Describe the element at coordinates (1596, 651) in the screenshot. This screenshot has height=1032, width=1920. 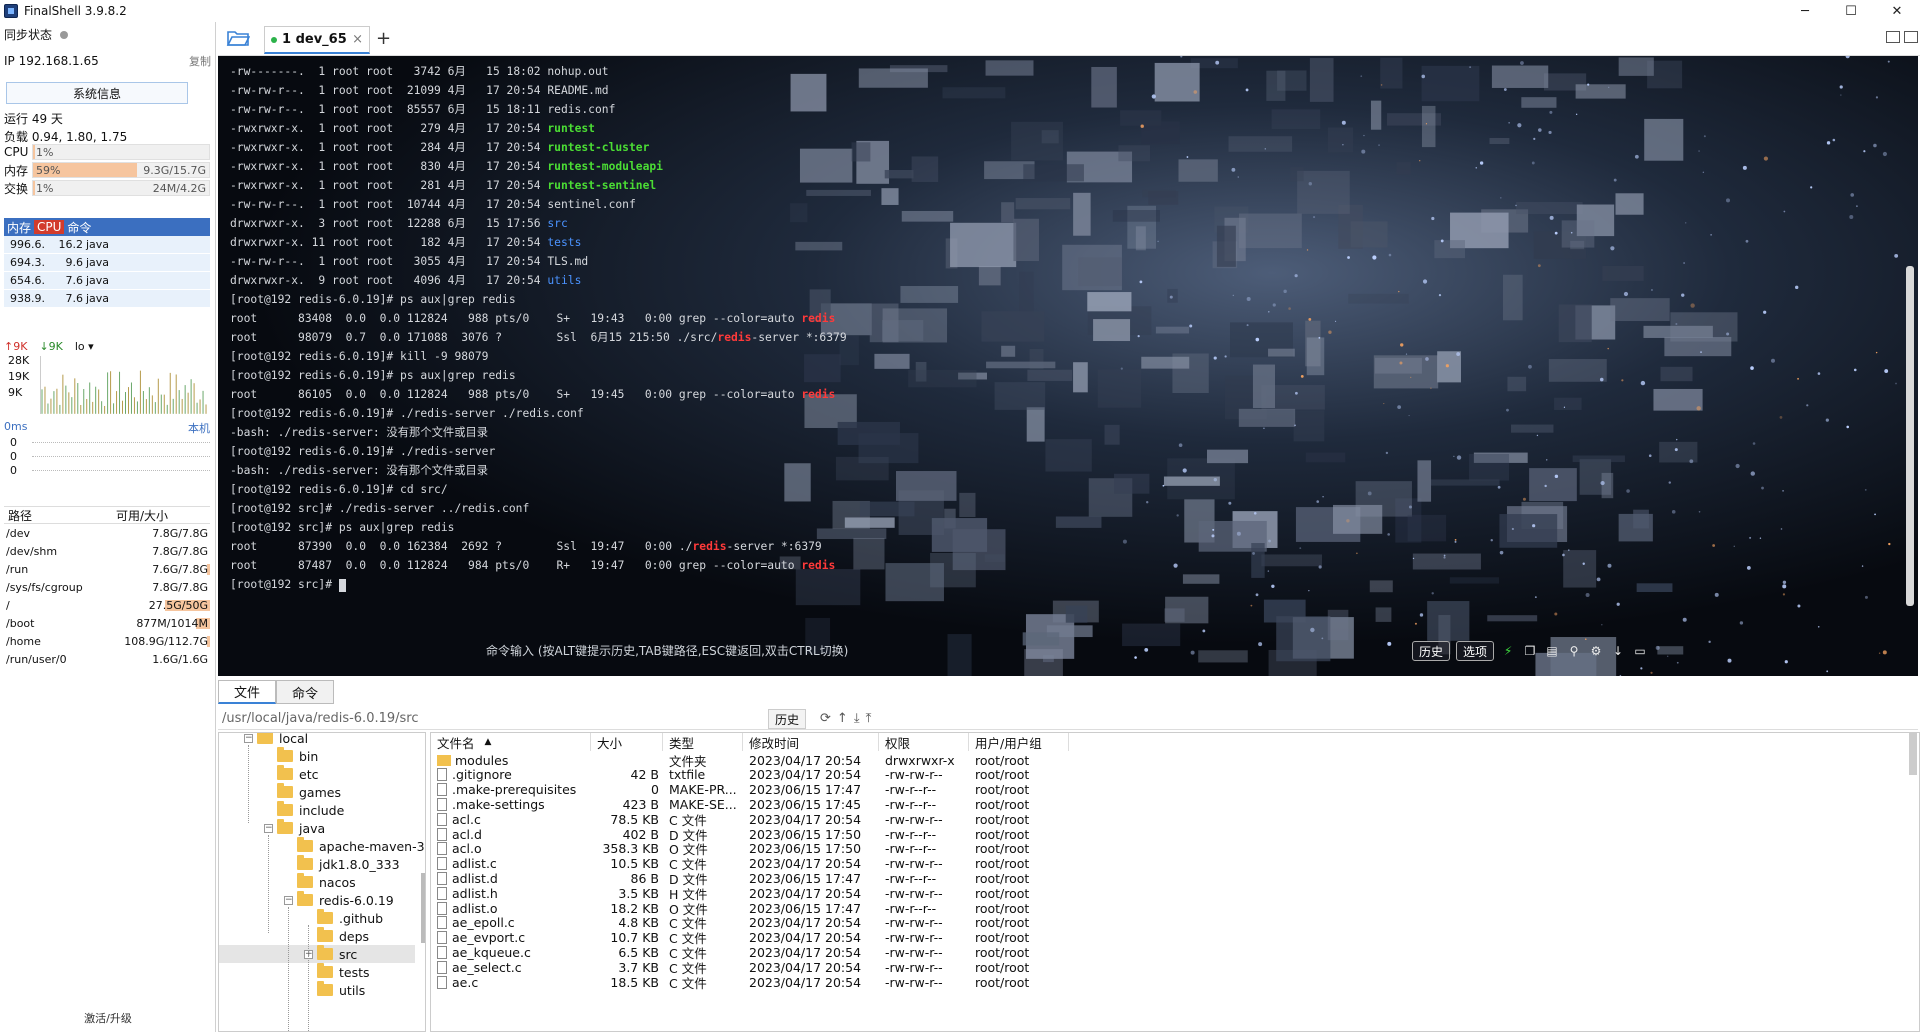
I see `gear-icon: ⚙` at that location.